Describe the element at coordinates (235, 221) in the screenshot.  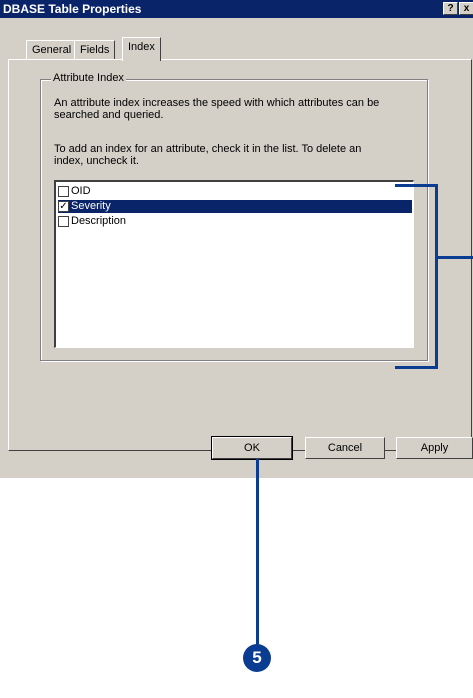
I see `list-item: Description` at that location.